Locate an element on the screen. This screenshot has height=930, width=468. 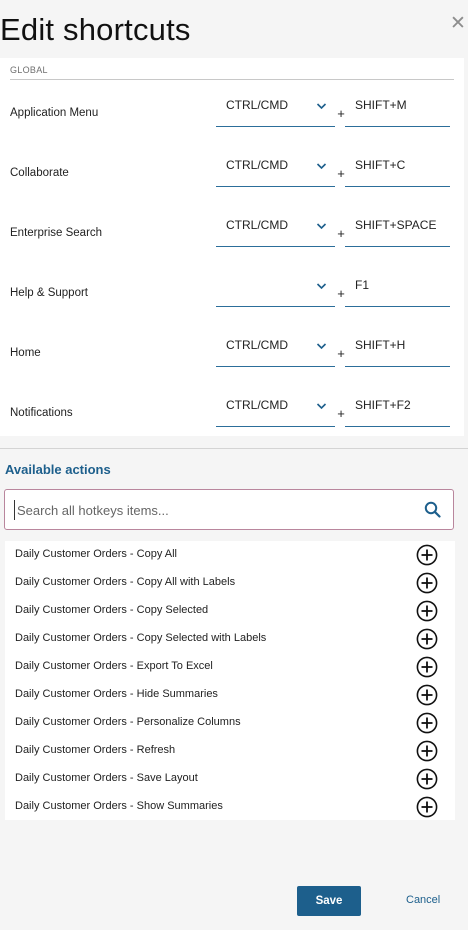
shortcut-row: Home CTRL/CMD + SHIFT+H is located at coordinates (232, 354).